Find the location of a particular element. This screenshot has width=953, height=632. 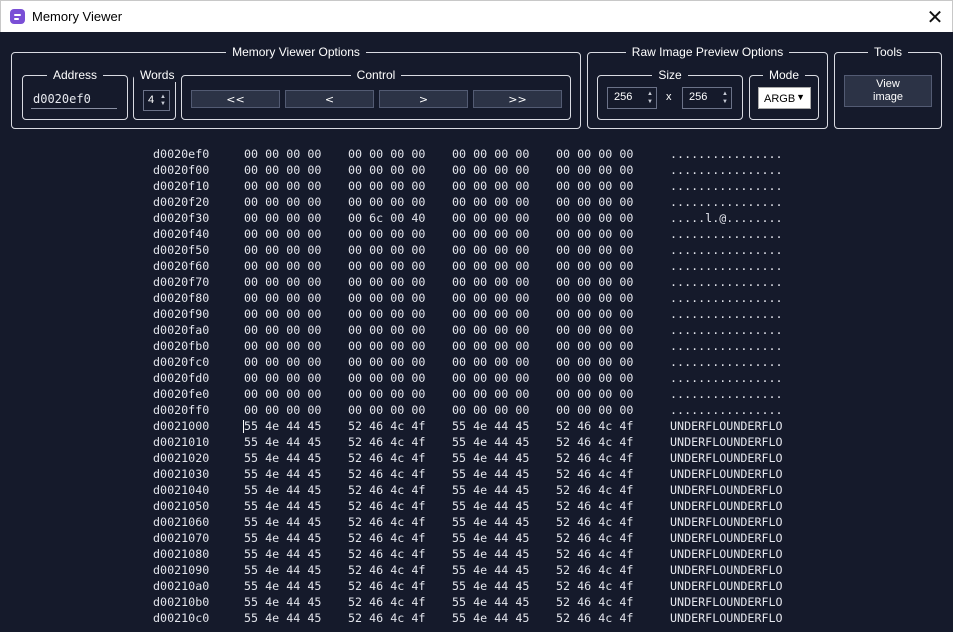

address-input: d0020ef0 is located at coordinates (74, 99).